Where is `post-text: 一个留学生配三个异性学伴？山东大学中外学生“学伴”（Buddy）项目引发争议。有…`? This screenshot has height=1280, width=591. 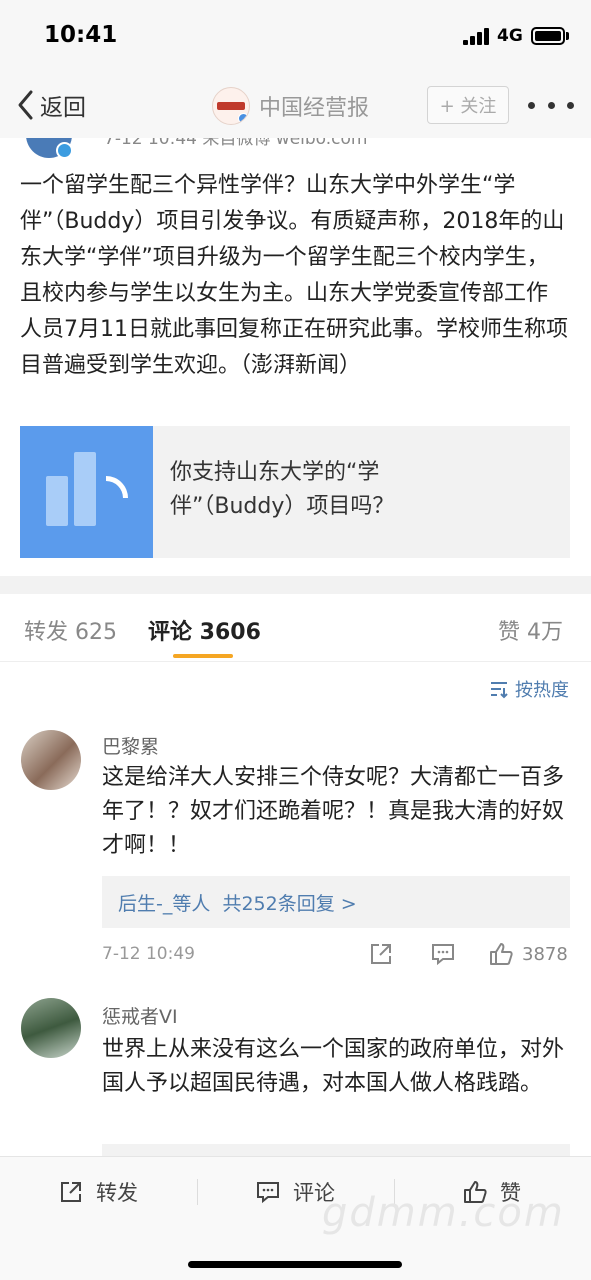
post-text: 一个留学生配三个异性学伴？山东大学中外学生“学伴”（Buddy）项目引发争议。有… is located at coordinates (294, 275).